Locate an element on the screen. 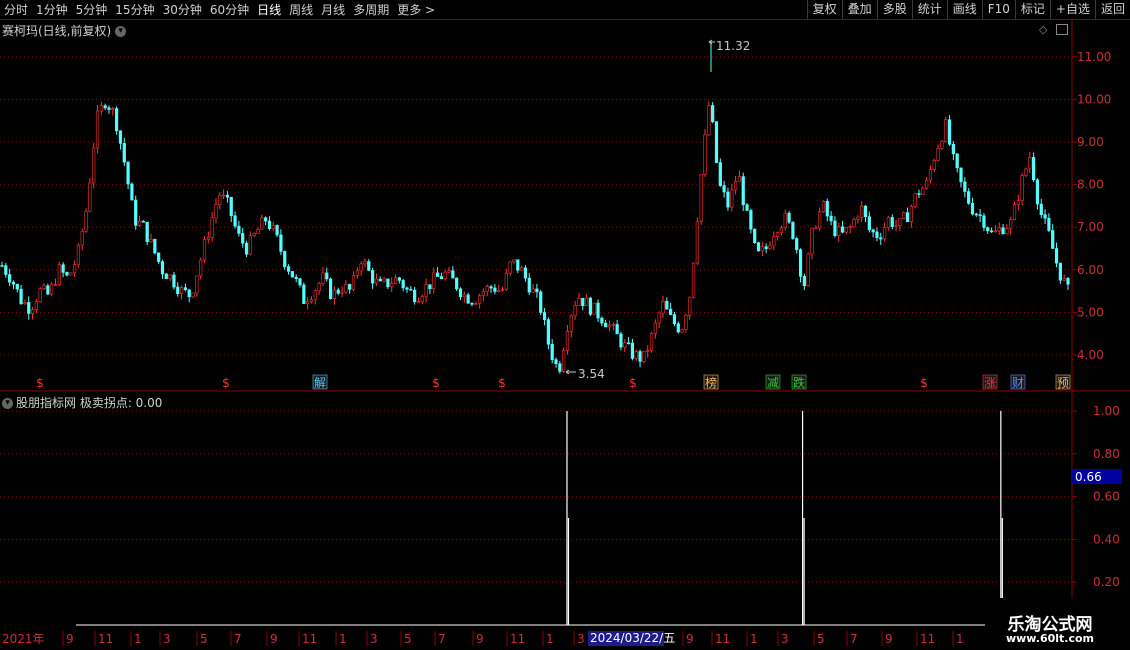 The image size is (1130, 650). event-marker: 预 is located at coordinates (1063, 383).